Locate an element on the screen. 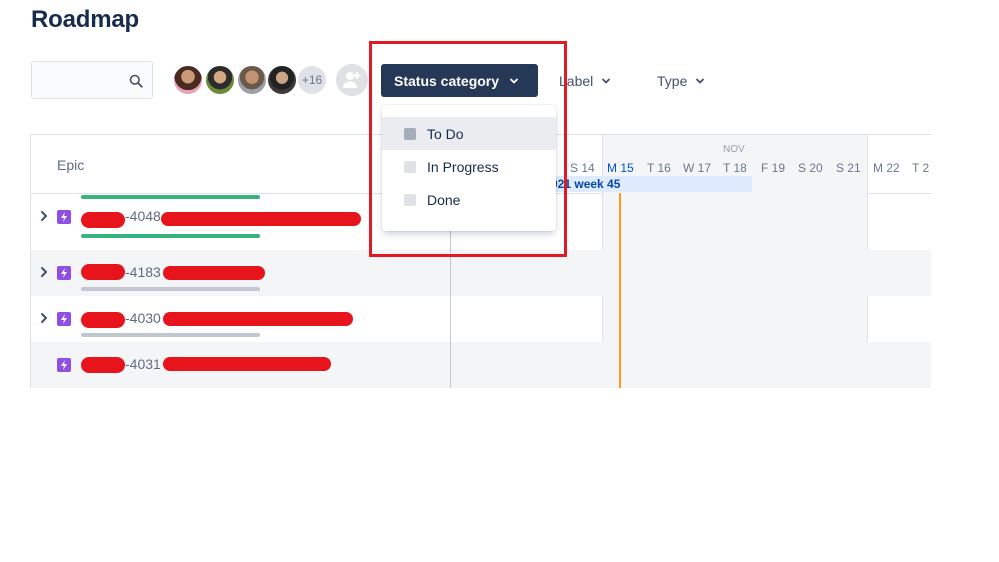 Image resolution: width=999 pixels, height=562 pixels. more-avatars-button: +16 is located at coordinates (312, 80).